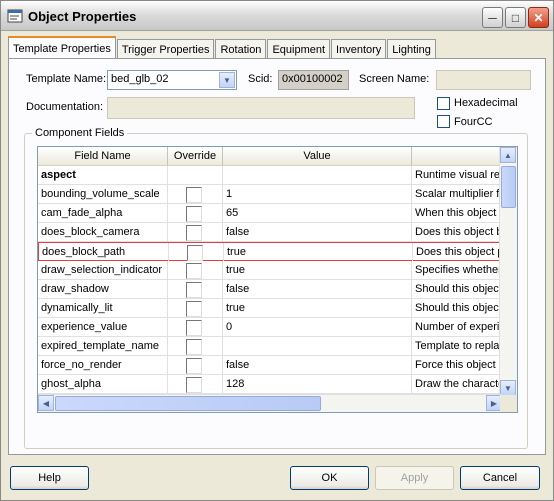 This screenshot has width=554, height=501. I want to click on field-name-cell: draw_selection_indicator, so click(103, 270).